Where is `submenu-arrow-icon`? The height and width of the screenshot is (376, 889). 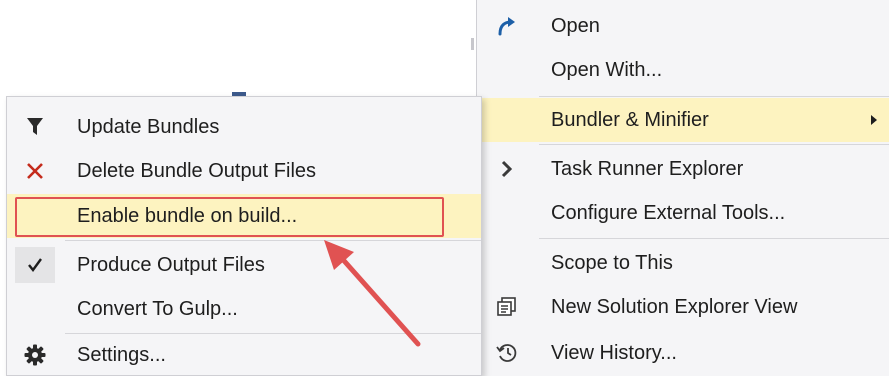 submenu-arrow-icon is located at coordinates (874, 120).